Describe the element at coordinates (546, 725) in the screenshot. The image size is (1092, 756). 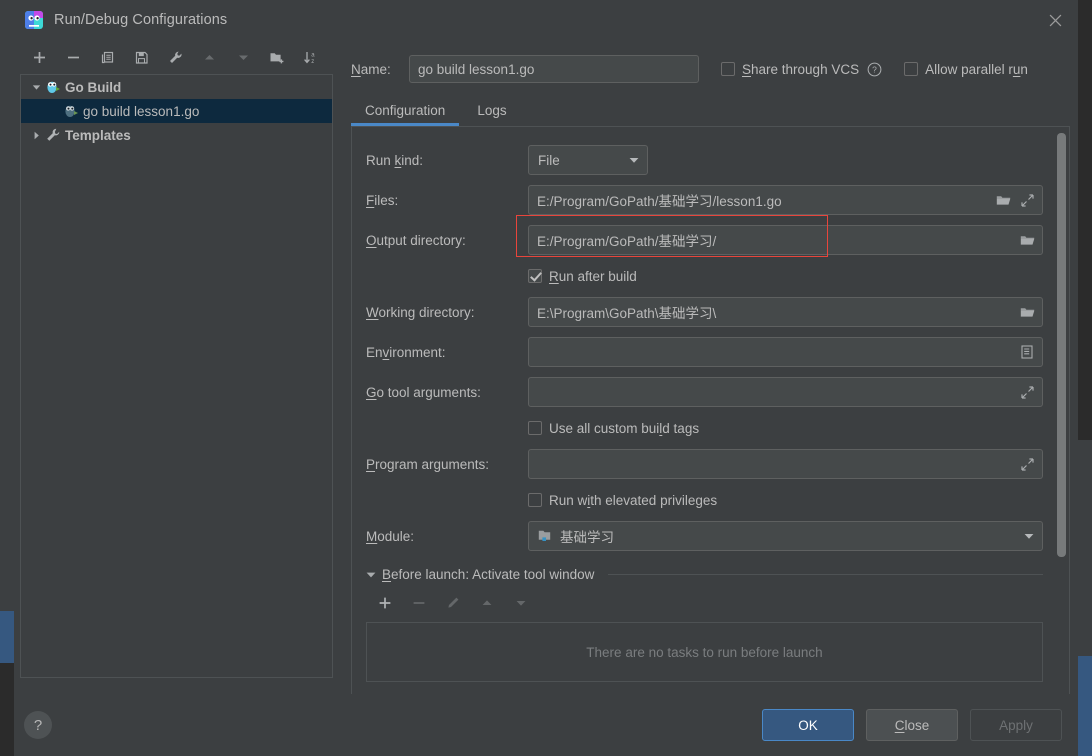
I see `dialog-footer: ? OK Close Apply` at that location.